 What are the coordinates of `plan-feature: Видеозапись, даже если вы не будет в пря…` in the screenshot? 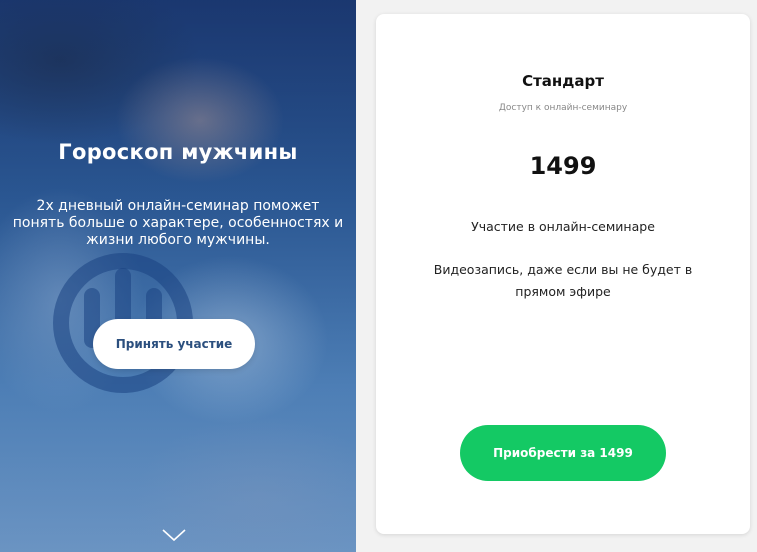 It's located at (563, 280).